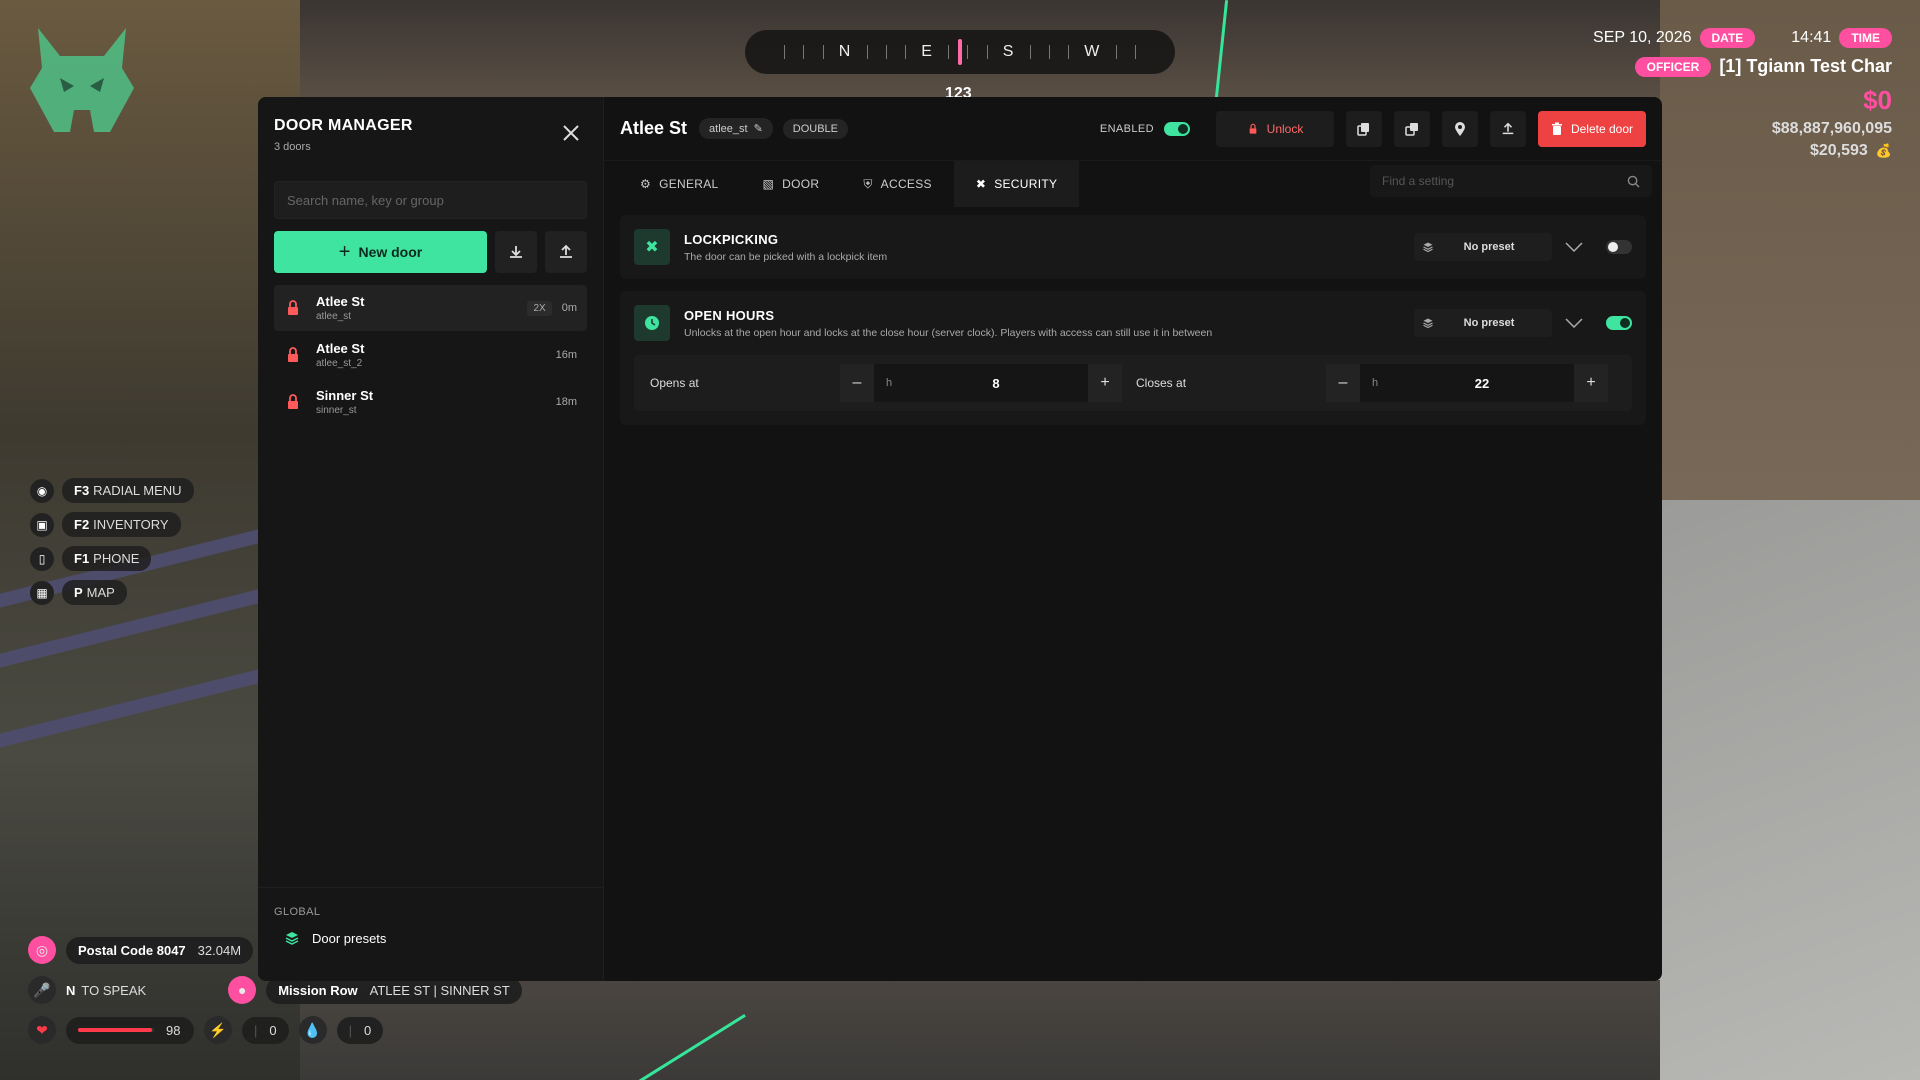 Image resolution: width=1920 pixels, height=1080 pixels. What do you see at coordinates (42, 558) in the screenshot?
I see `phone-icon: ▯` at bounding box center [42, 558].